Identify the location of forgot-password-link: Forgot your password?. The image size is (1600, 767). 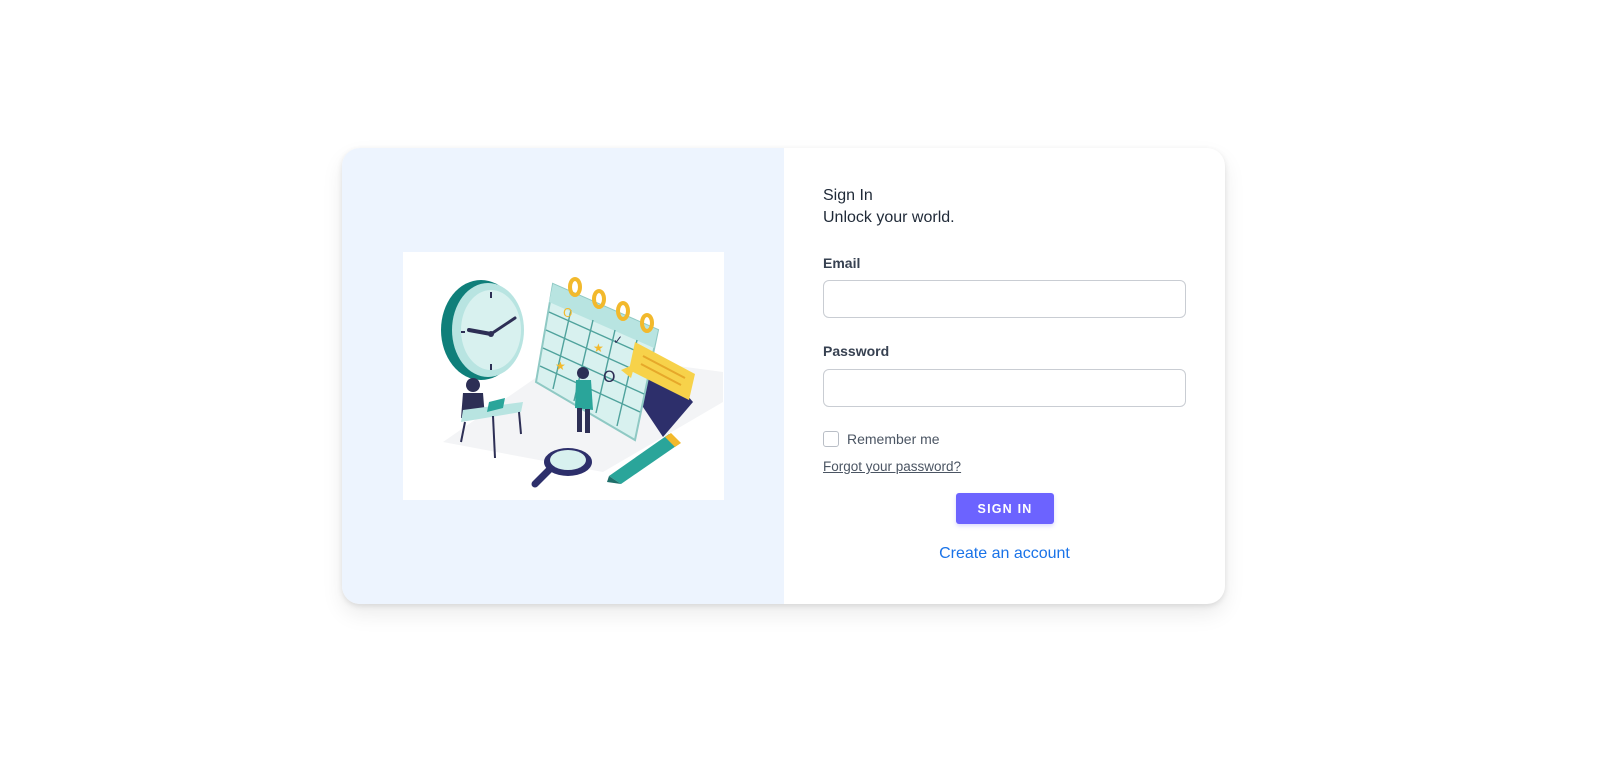
(892, 466).